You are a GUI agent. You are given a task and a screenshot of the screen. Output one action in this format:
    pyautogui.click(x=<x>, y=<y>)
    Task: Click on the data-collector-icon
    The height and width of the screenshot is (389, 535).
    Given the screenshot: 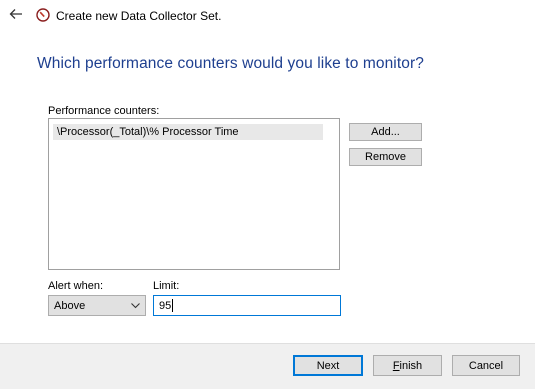 What is the action you would take?
    pyautogui.click(x=43, y=15)
    